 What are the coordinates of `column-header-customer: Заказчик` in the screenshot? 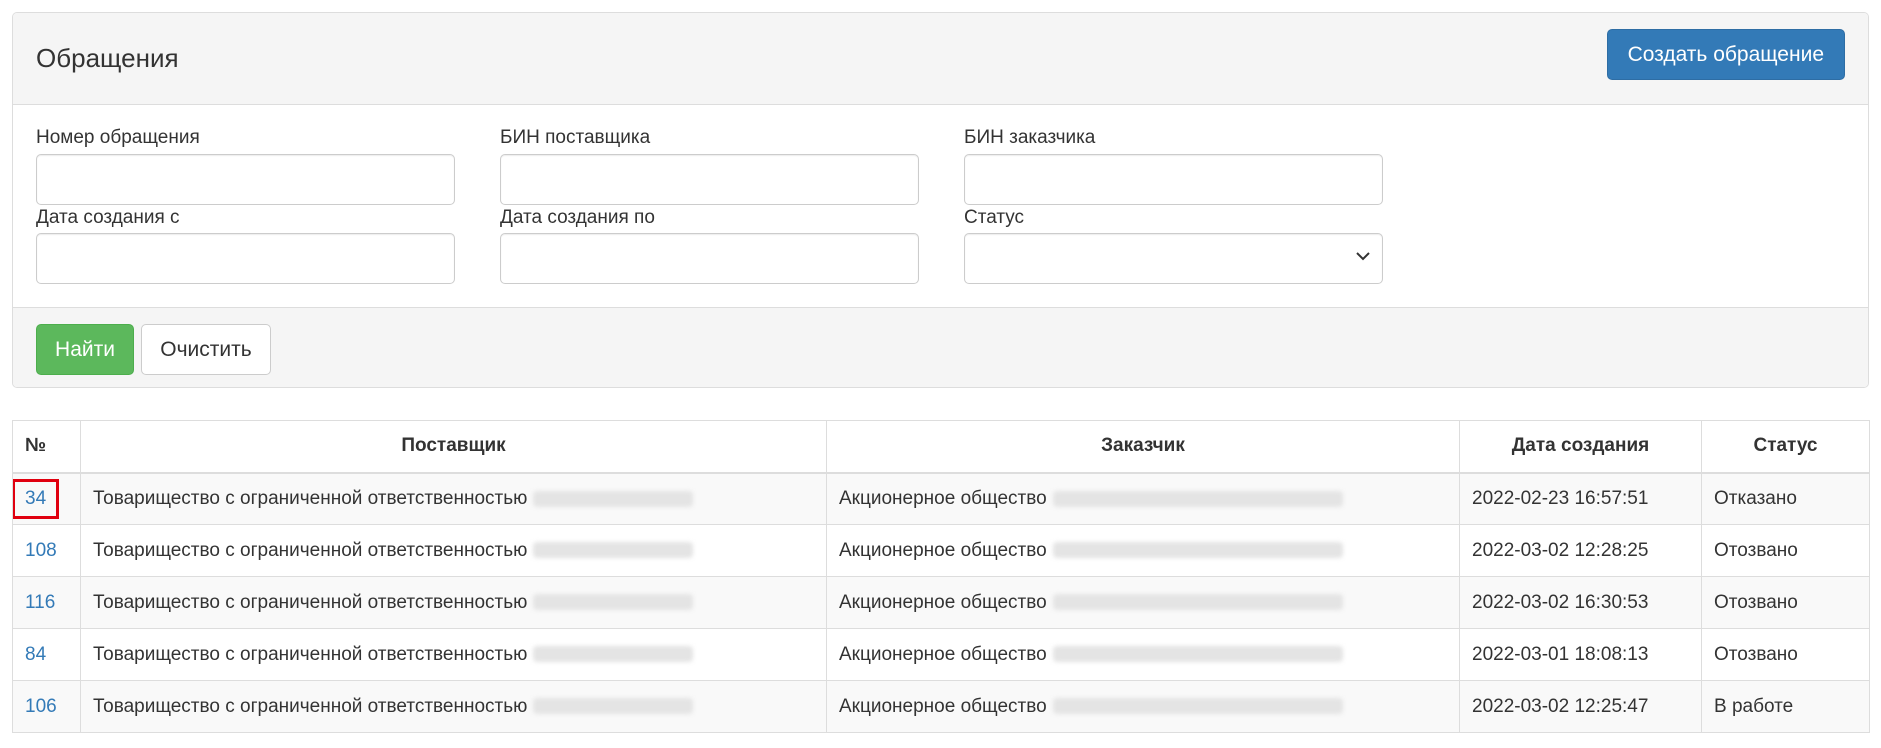 It's located at (1143, 446).